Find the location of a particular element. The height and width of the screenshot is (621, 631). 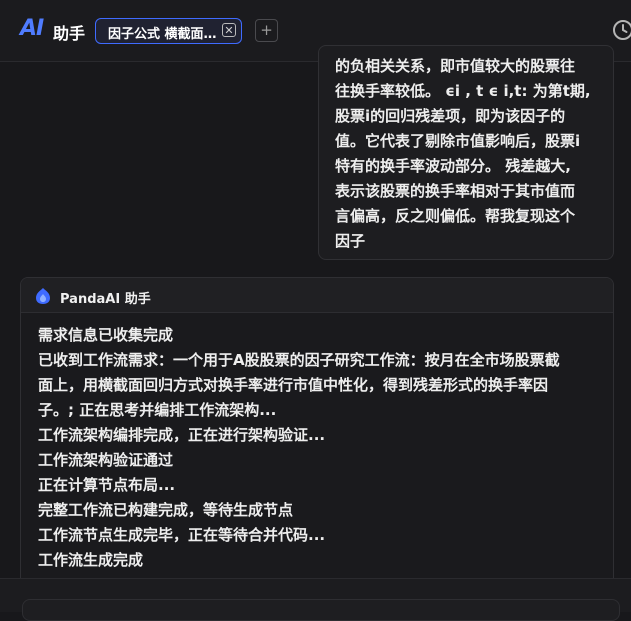

assistant-name: PandaAI 助手 is located at coordinates (105, 299).